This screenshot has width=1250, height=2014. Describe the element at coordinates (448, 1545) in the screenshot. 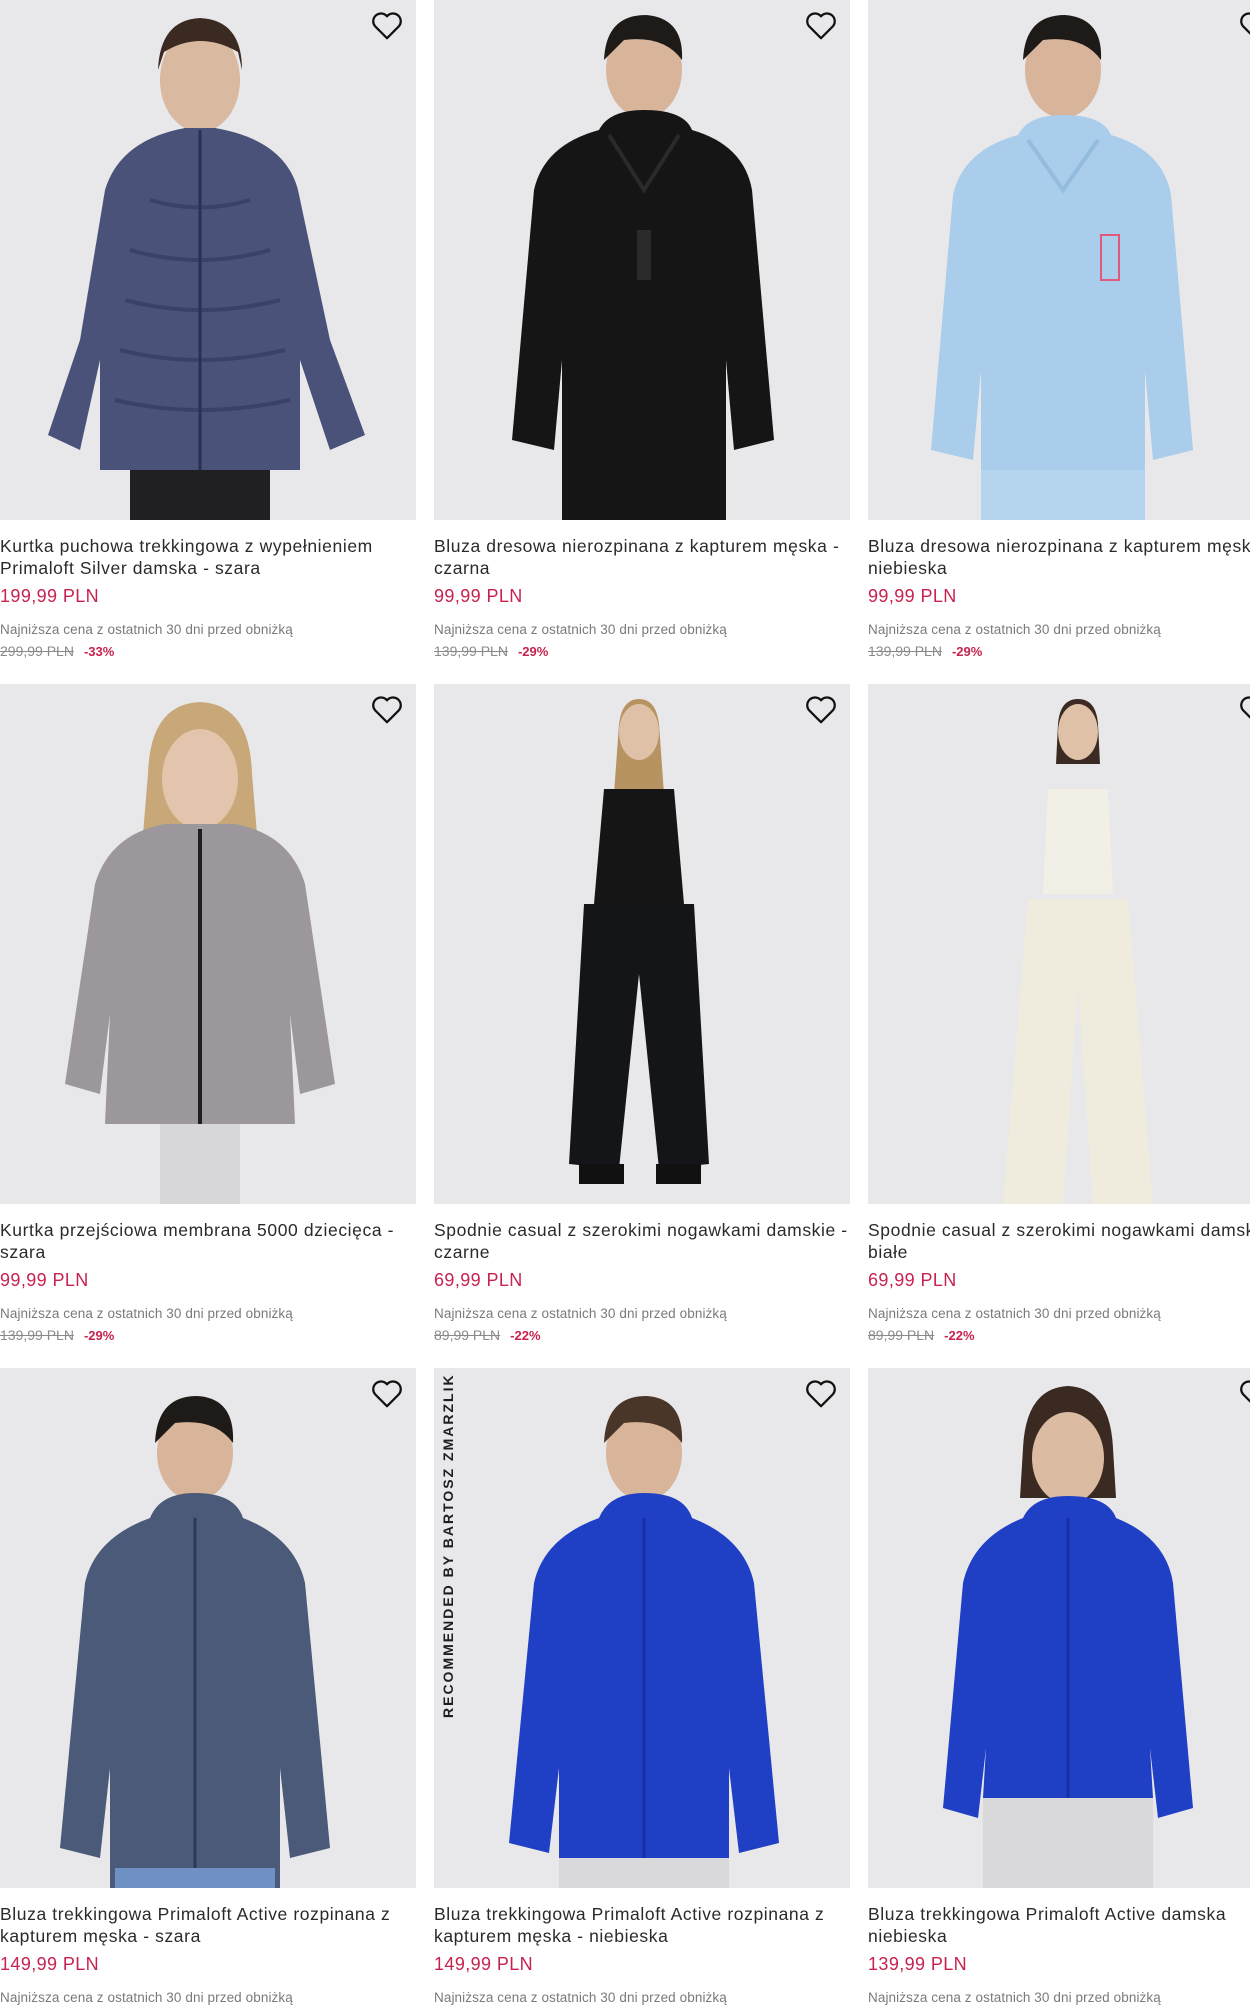

I see `recommended-badge-text: RECOMMENDED BY BARTOSZ ZMARZLIK` at that location.